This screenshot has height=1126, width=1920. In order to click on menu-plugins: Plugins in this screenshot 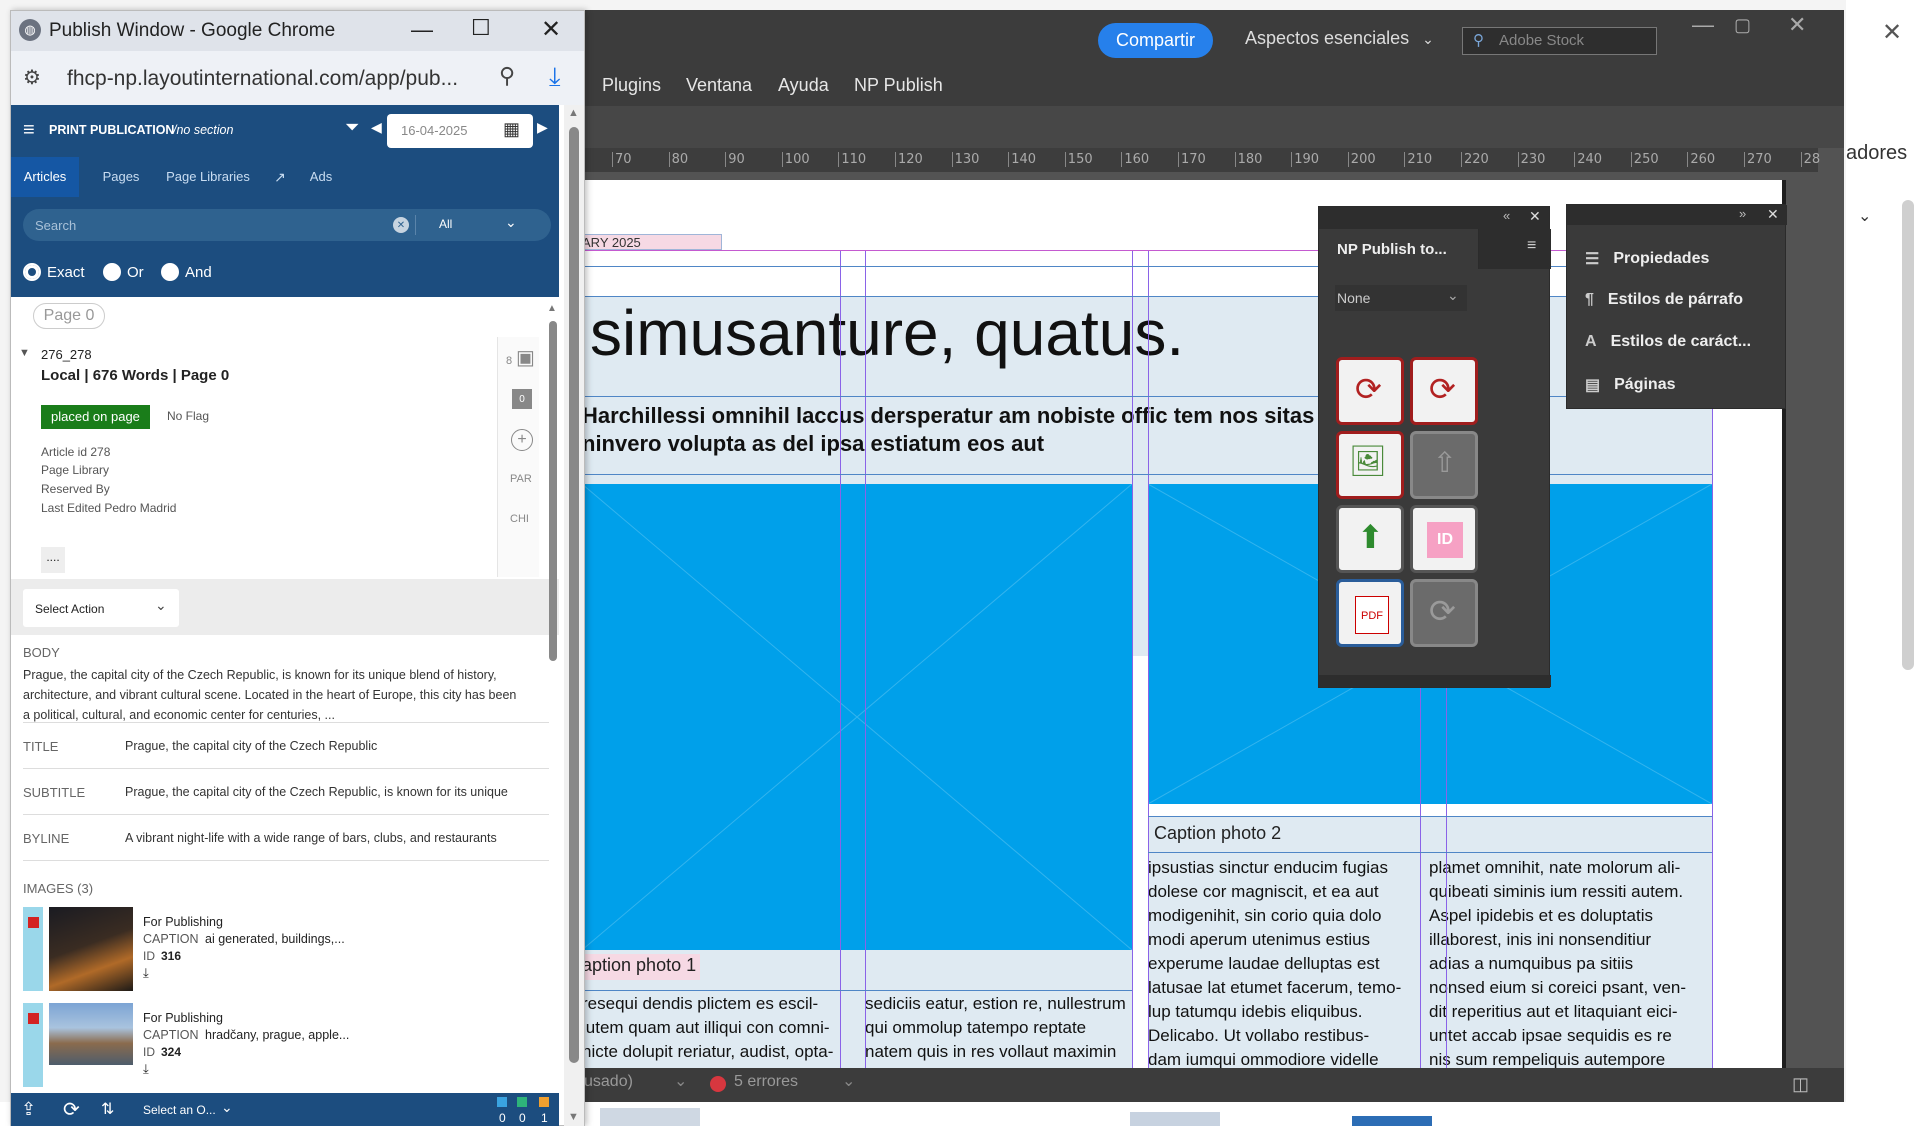, I will do `click(631, 85)`.